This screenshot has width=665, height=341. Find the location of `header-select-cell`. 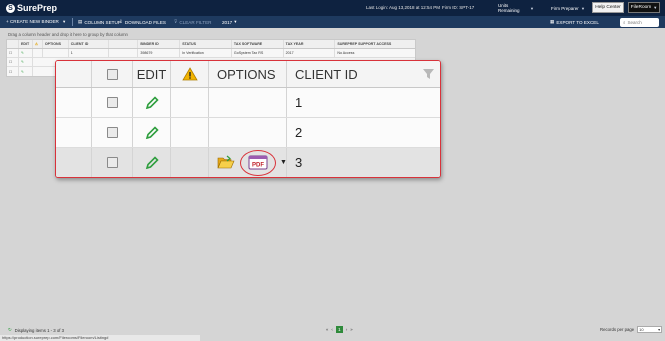

header-select-cell is located at coordinates (112, 74).